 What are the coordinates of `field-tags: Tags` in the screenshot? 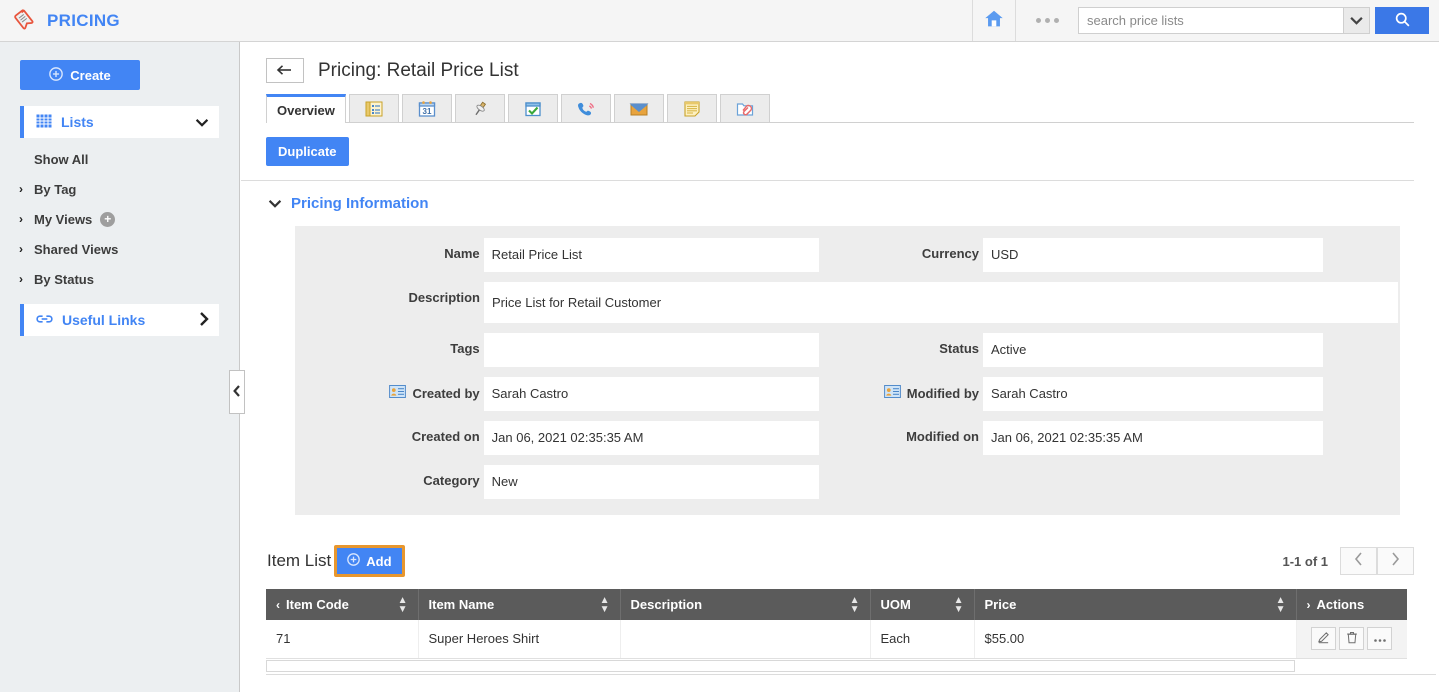 It's located at (557, 350).